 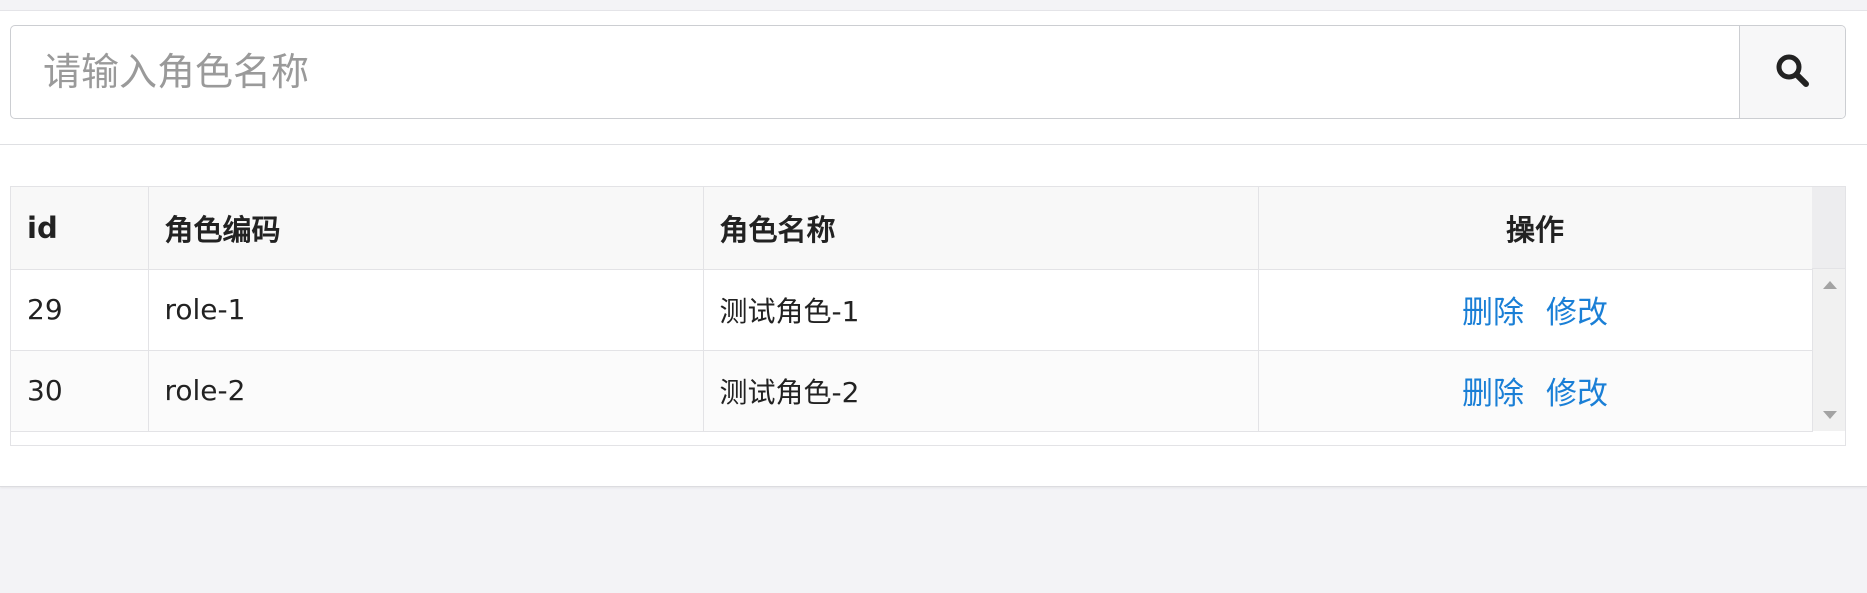 I want to click on search-button, so click(x=1792, y=72).